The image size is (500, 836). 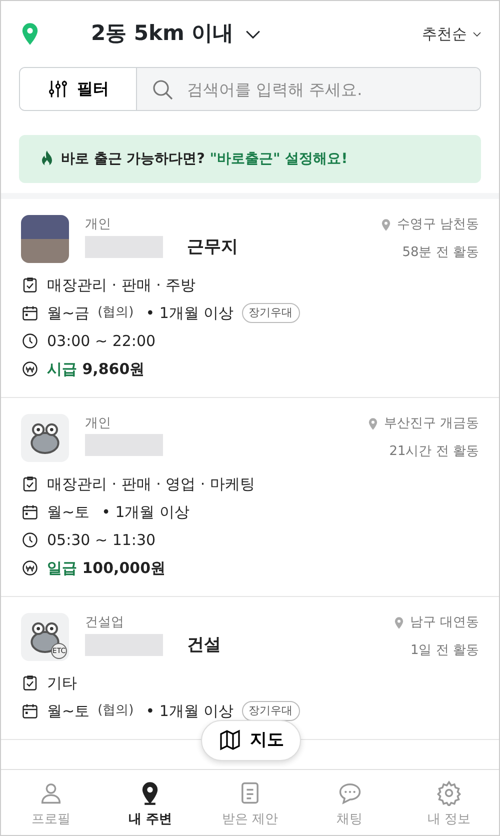 I want to click on activity-time: 21시간 전 활동, so click(x=433, y=451).